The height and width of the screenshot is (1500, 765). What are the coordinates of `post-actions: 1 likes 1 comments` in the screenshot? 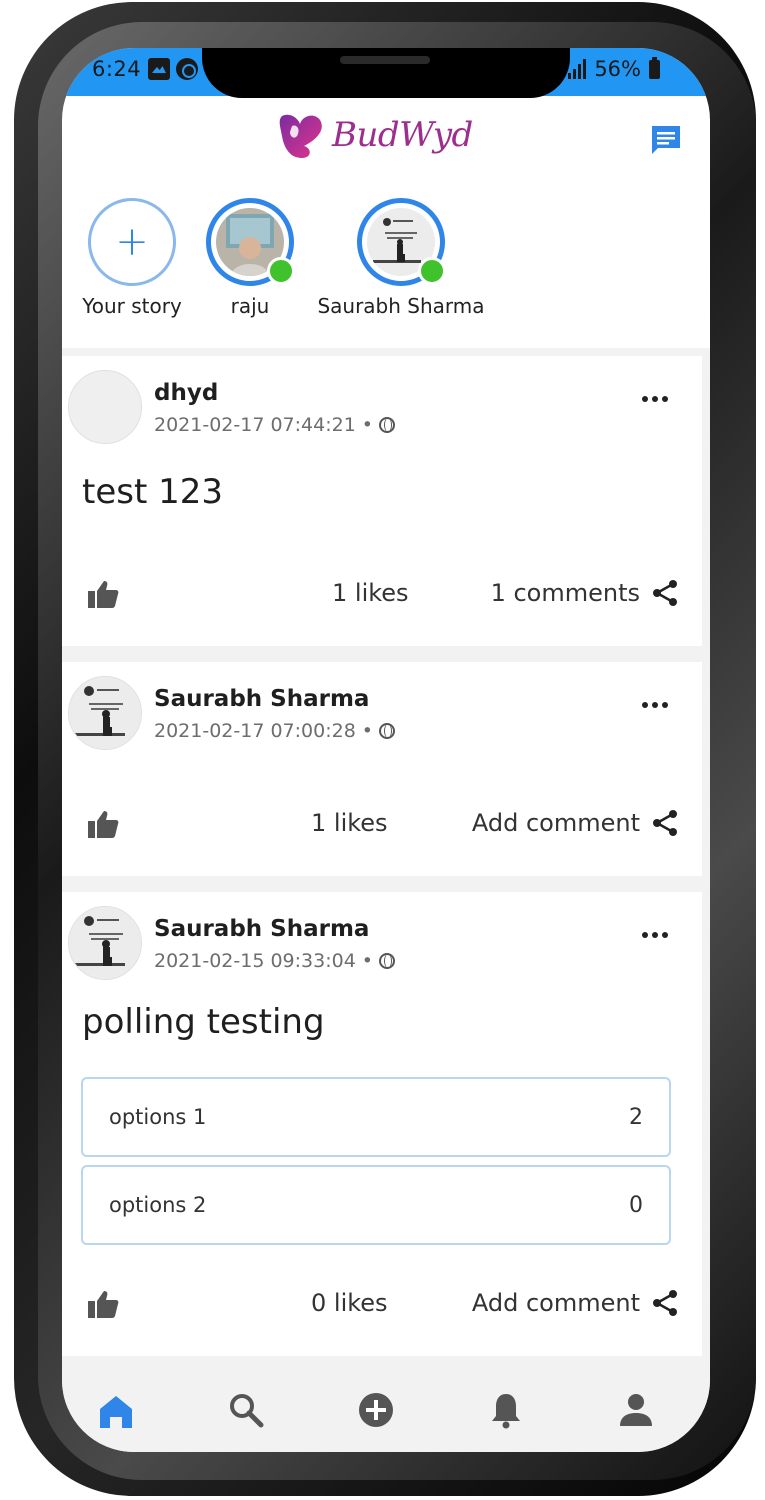 It's located at (382, 594).